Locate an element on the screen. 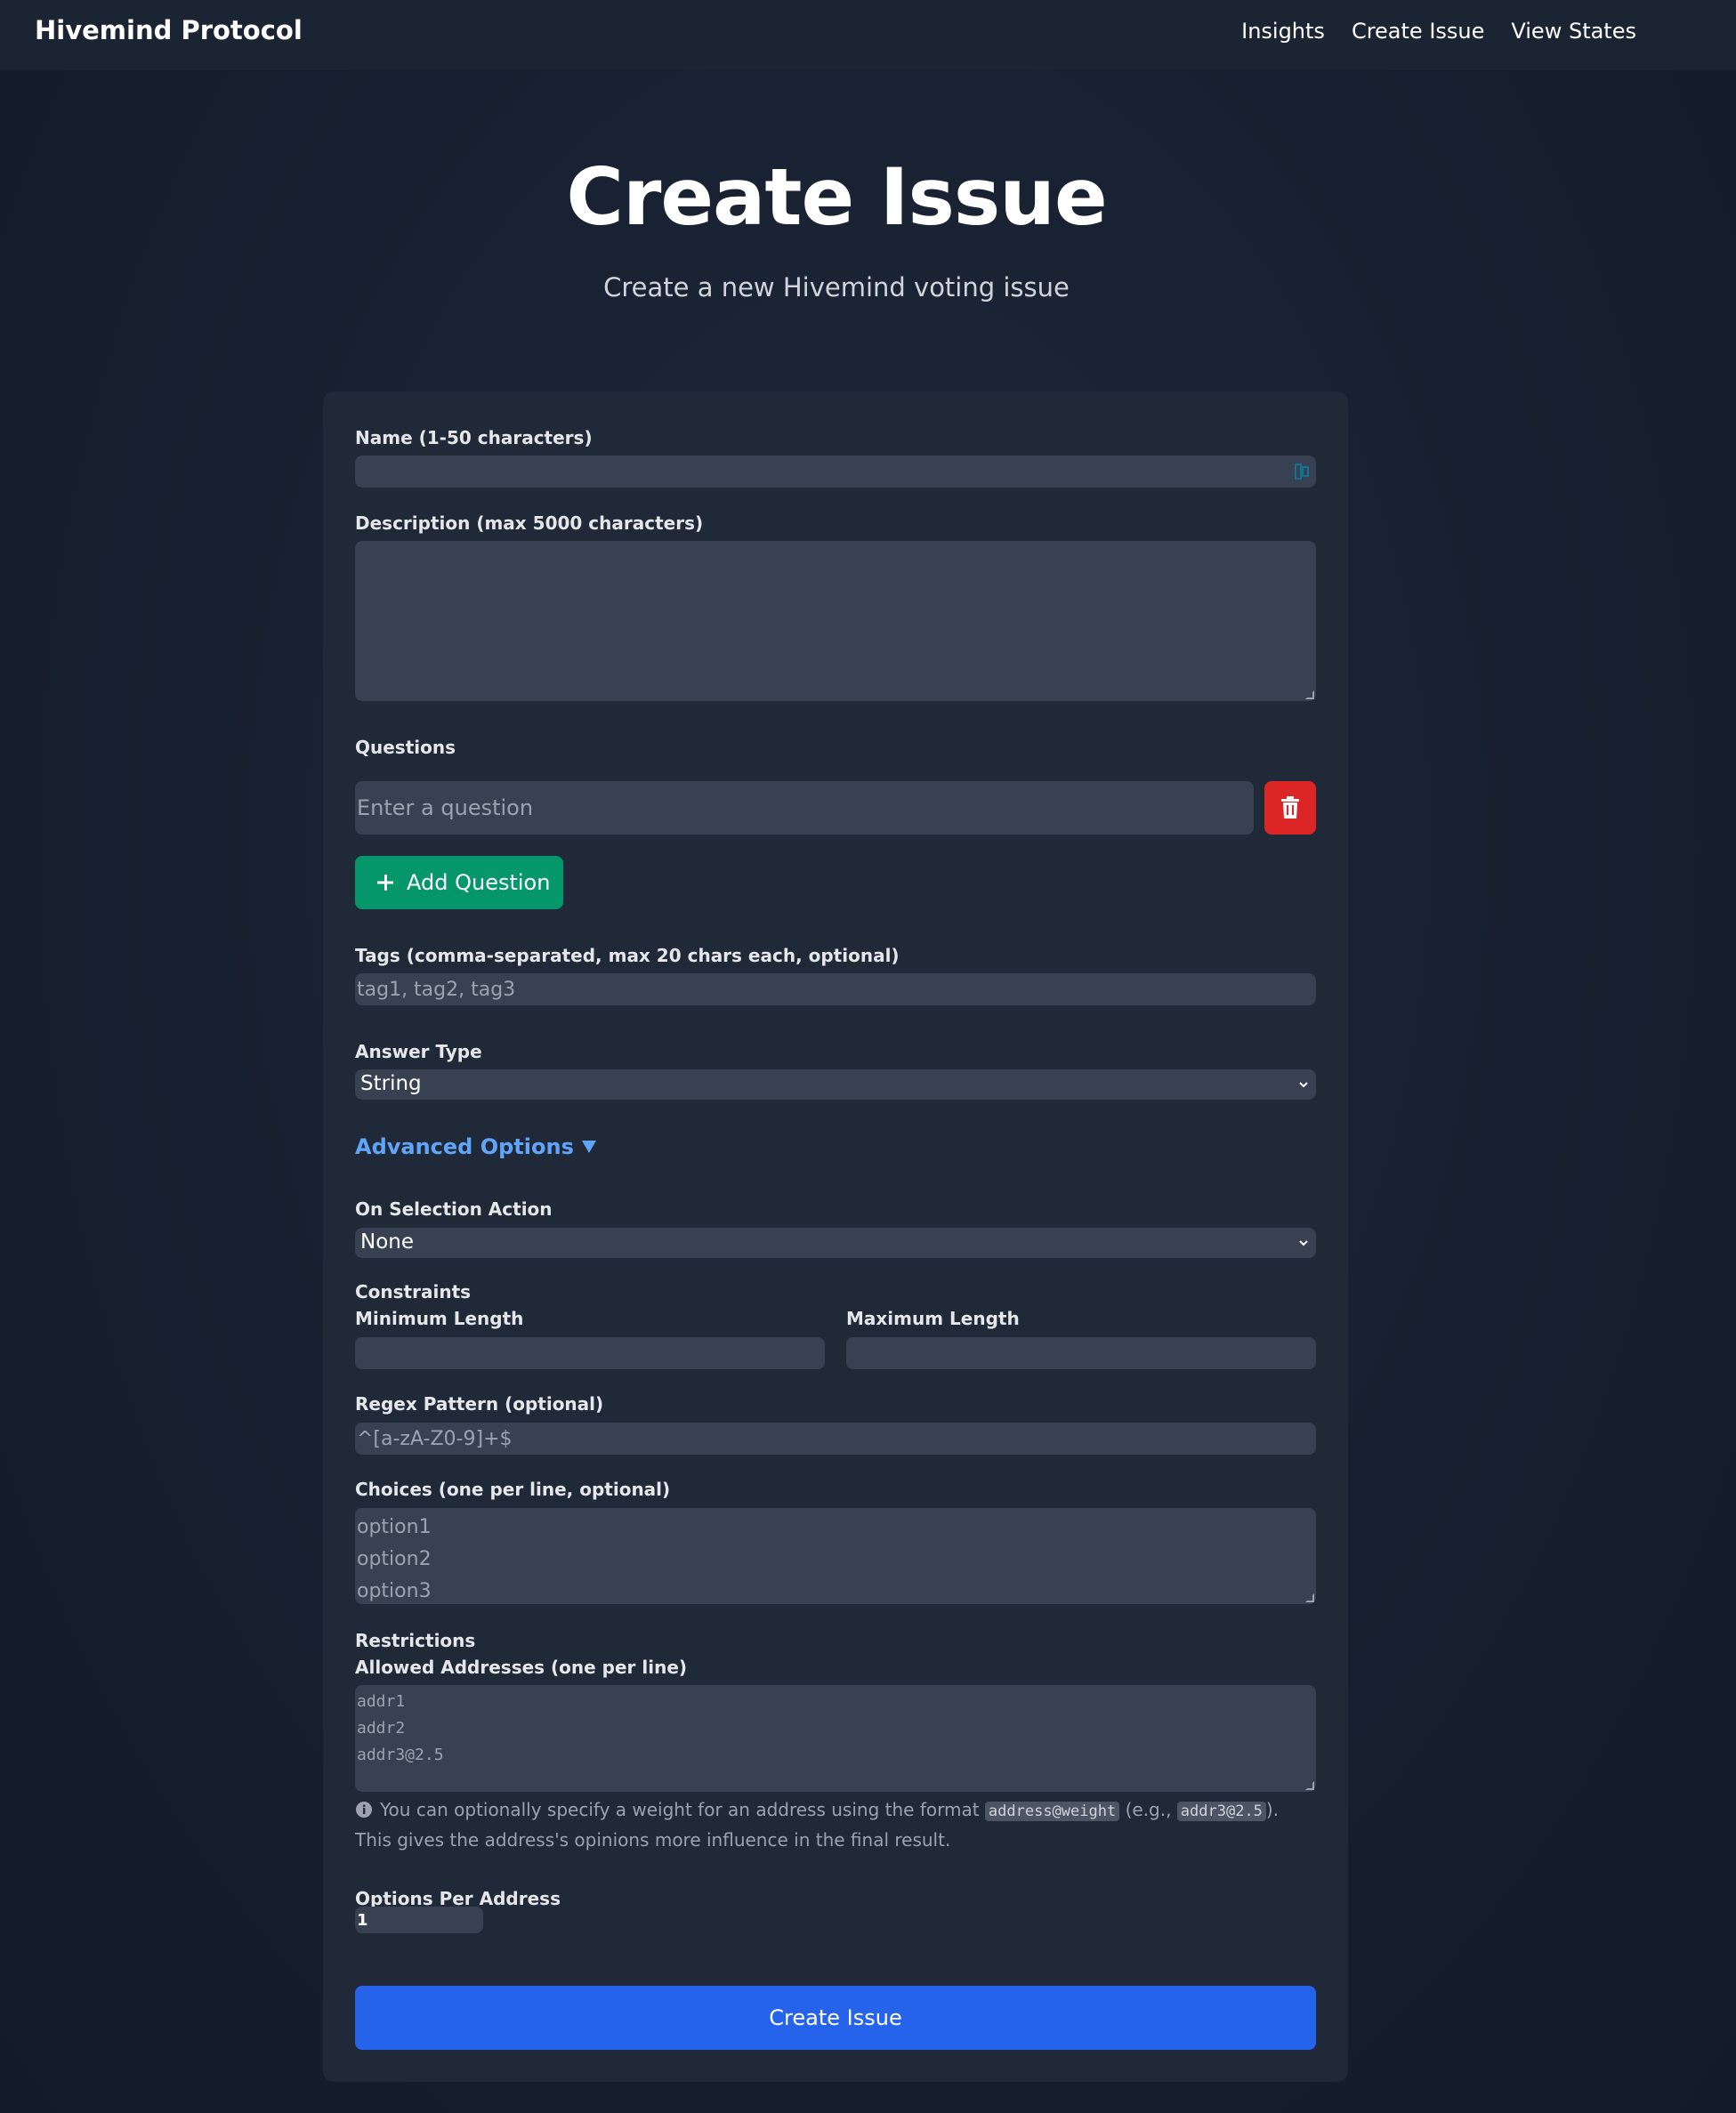 This screenshot has height=2113, width=1736. hint-mid: (e.g., is located at coordinates (1148, 1809).